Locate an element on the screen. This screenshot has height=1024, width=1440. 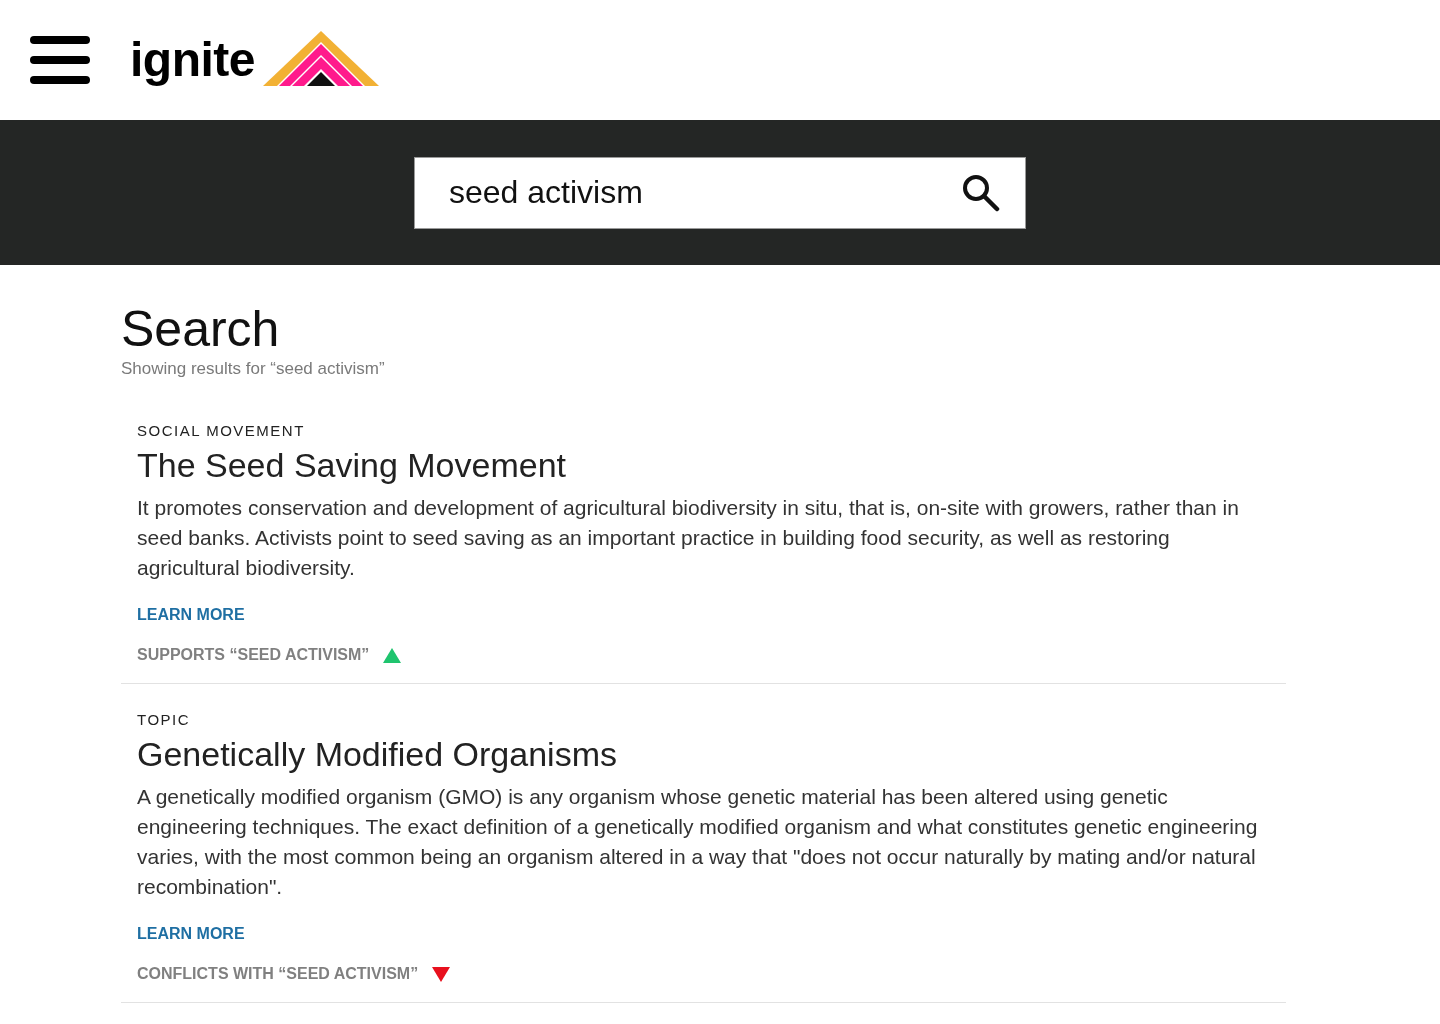
result-category: TOPIC is located at coordinates (164, 720).